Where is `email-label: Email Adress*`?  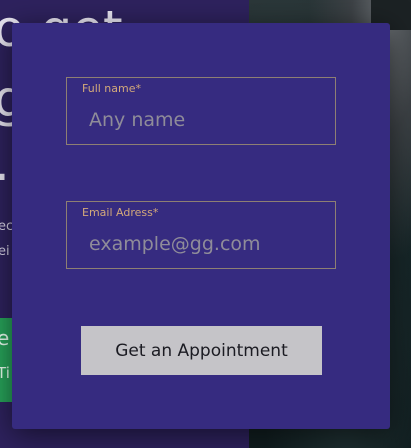 email-label: Email Adress* is located at coordinates (120, 212).